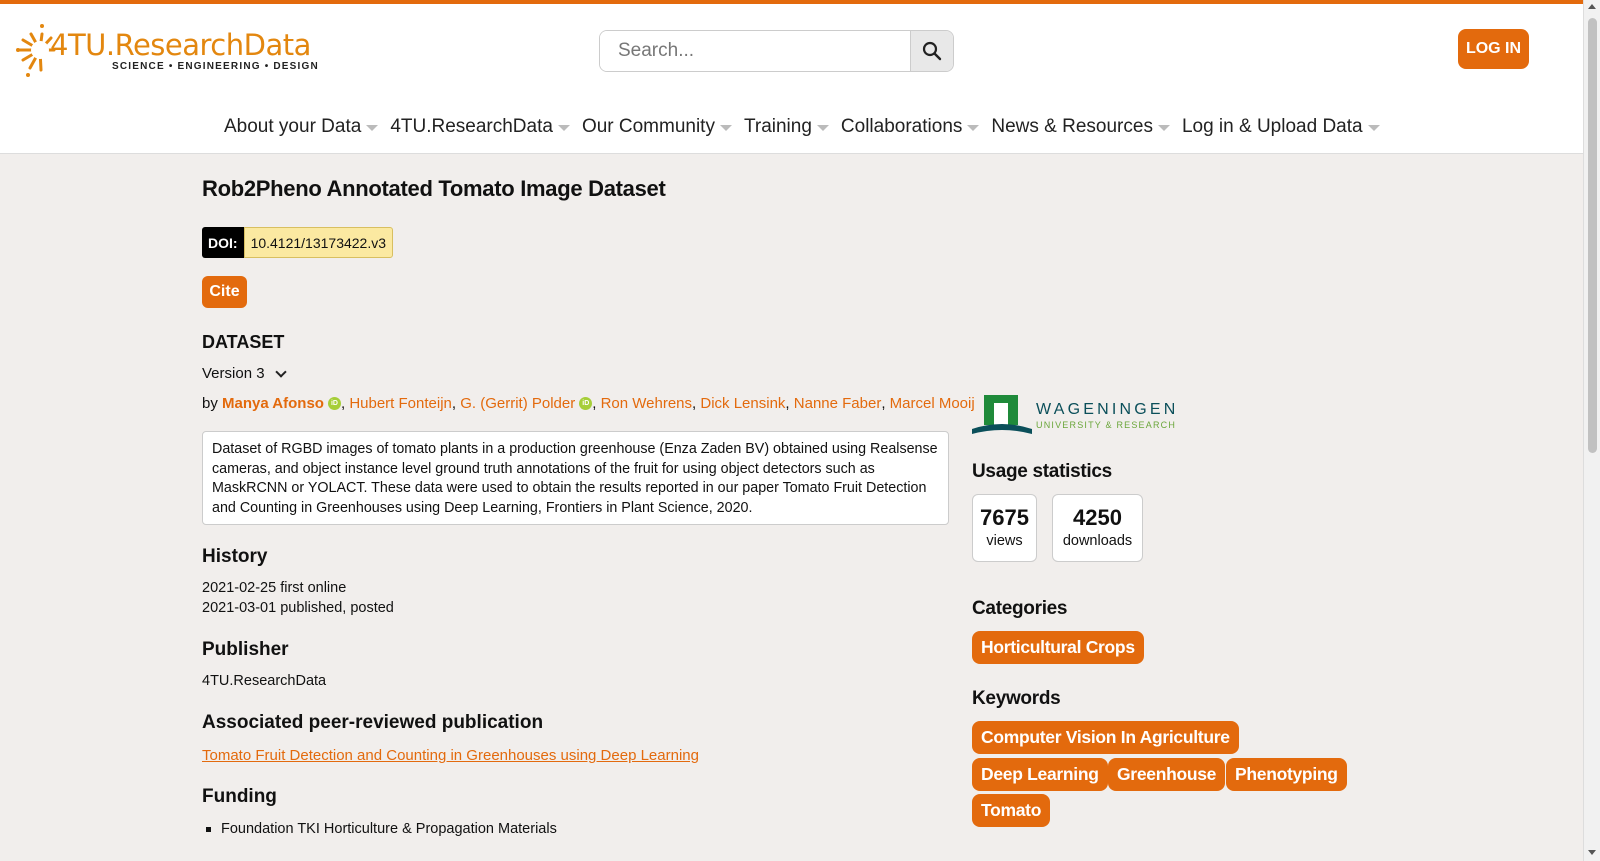  What do you see at coordinates (235, 556) in the screenshot?
I see `history-heading: History` at bounding box center [235, 556].